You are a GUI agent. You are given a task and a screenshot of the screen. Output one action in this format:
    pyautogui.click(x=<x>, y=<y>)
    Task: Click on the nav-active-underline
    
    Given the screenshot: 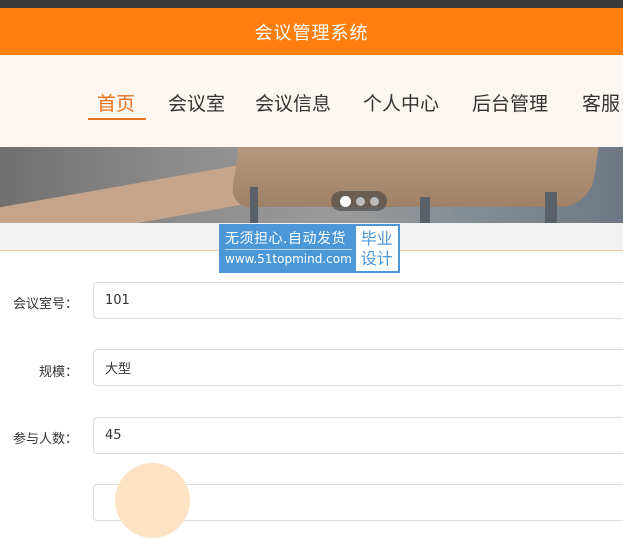 What is the action you would take?
    pyautogui.click(x=117, y=119)
    